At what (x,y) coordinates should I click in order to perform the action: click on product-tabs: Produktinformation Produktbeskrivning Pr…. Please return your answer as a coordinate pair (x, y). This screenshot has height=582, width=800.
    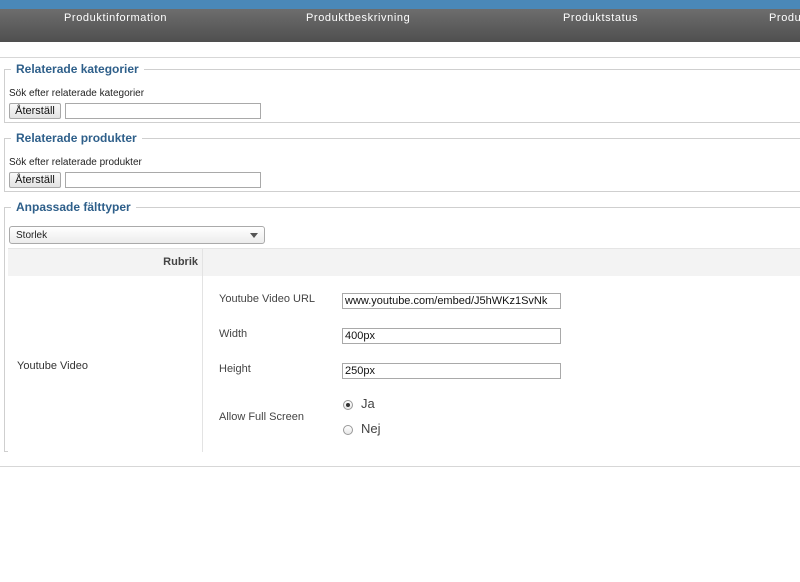
    Looking at the image, I should click on (400, 25).